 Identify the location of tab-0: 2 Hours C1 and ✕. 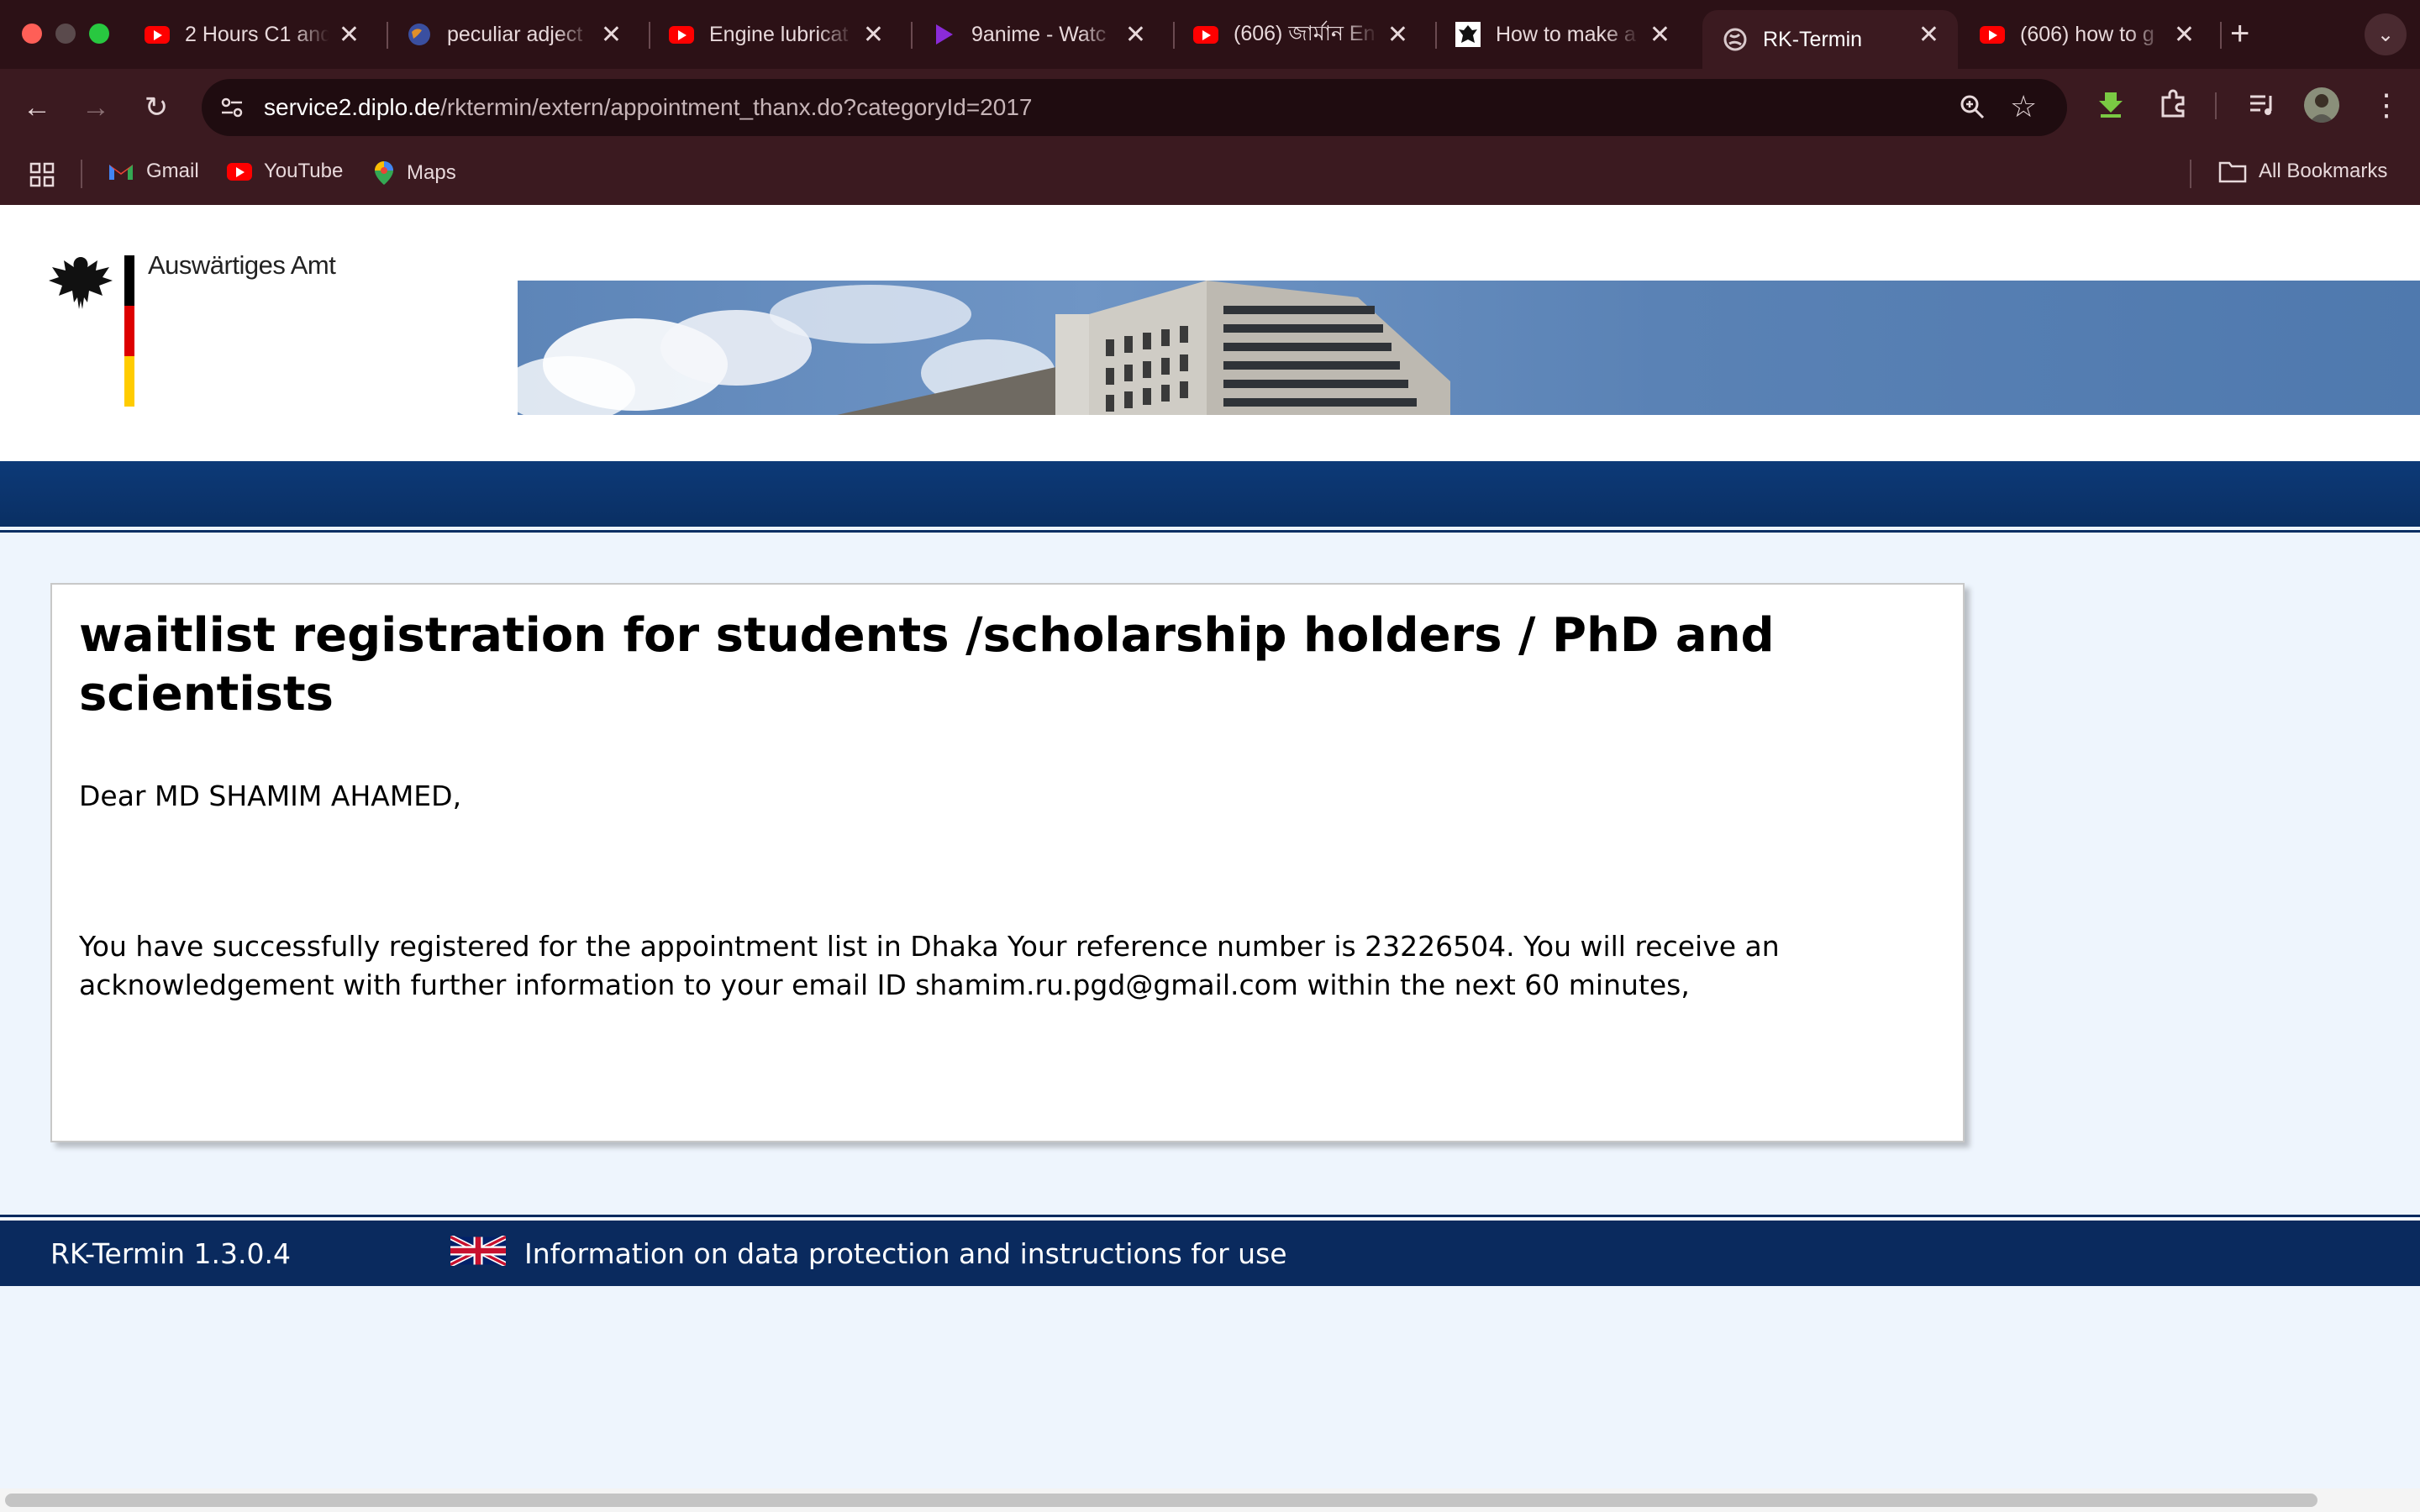
(251, 34).